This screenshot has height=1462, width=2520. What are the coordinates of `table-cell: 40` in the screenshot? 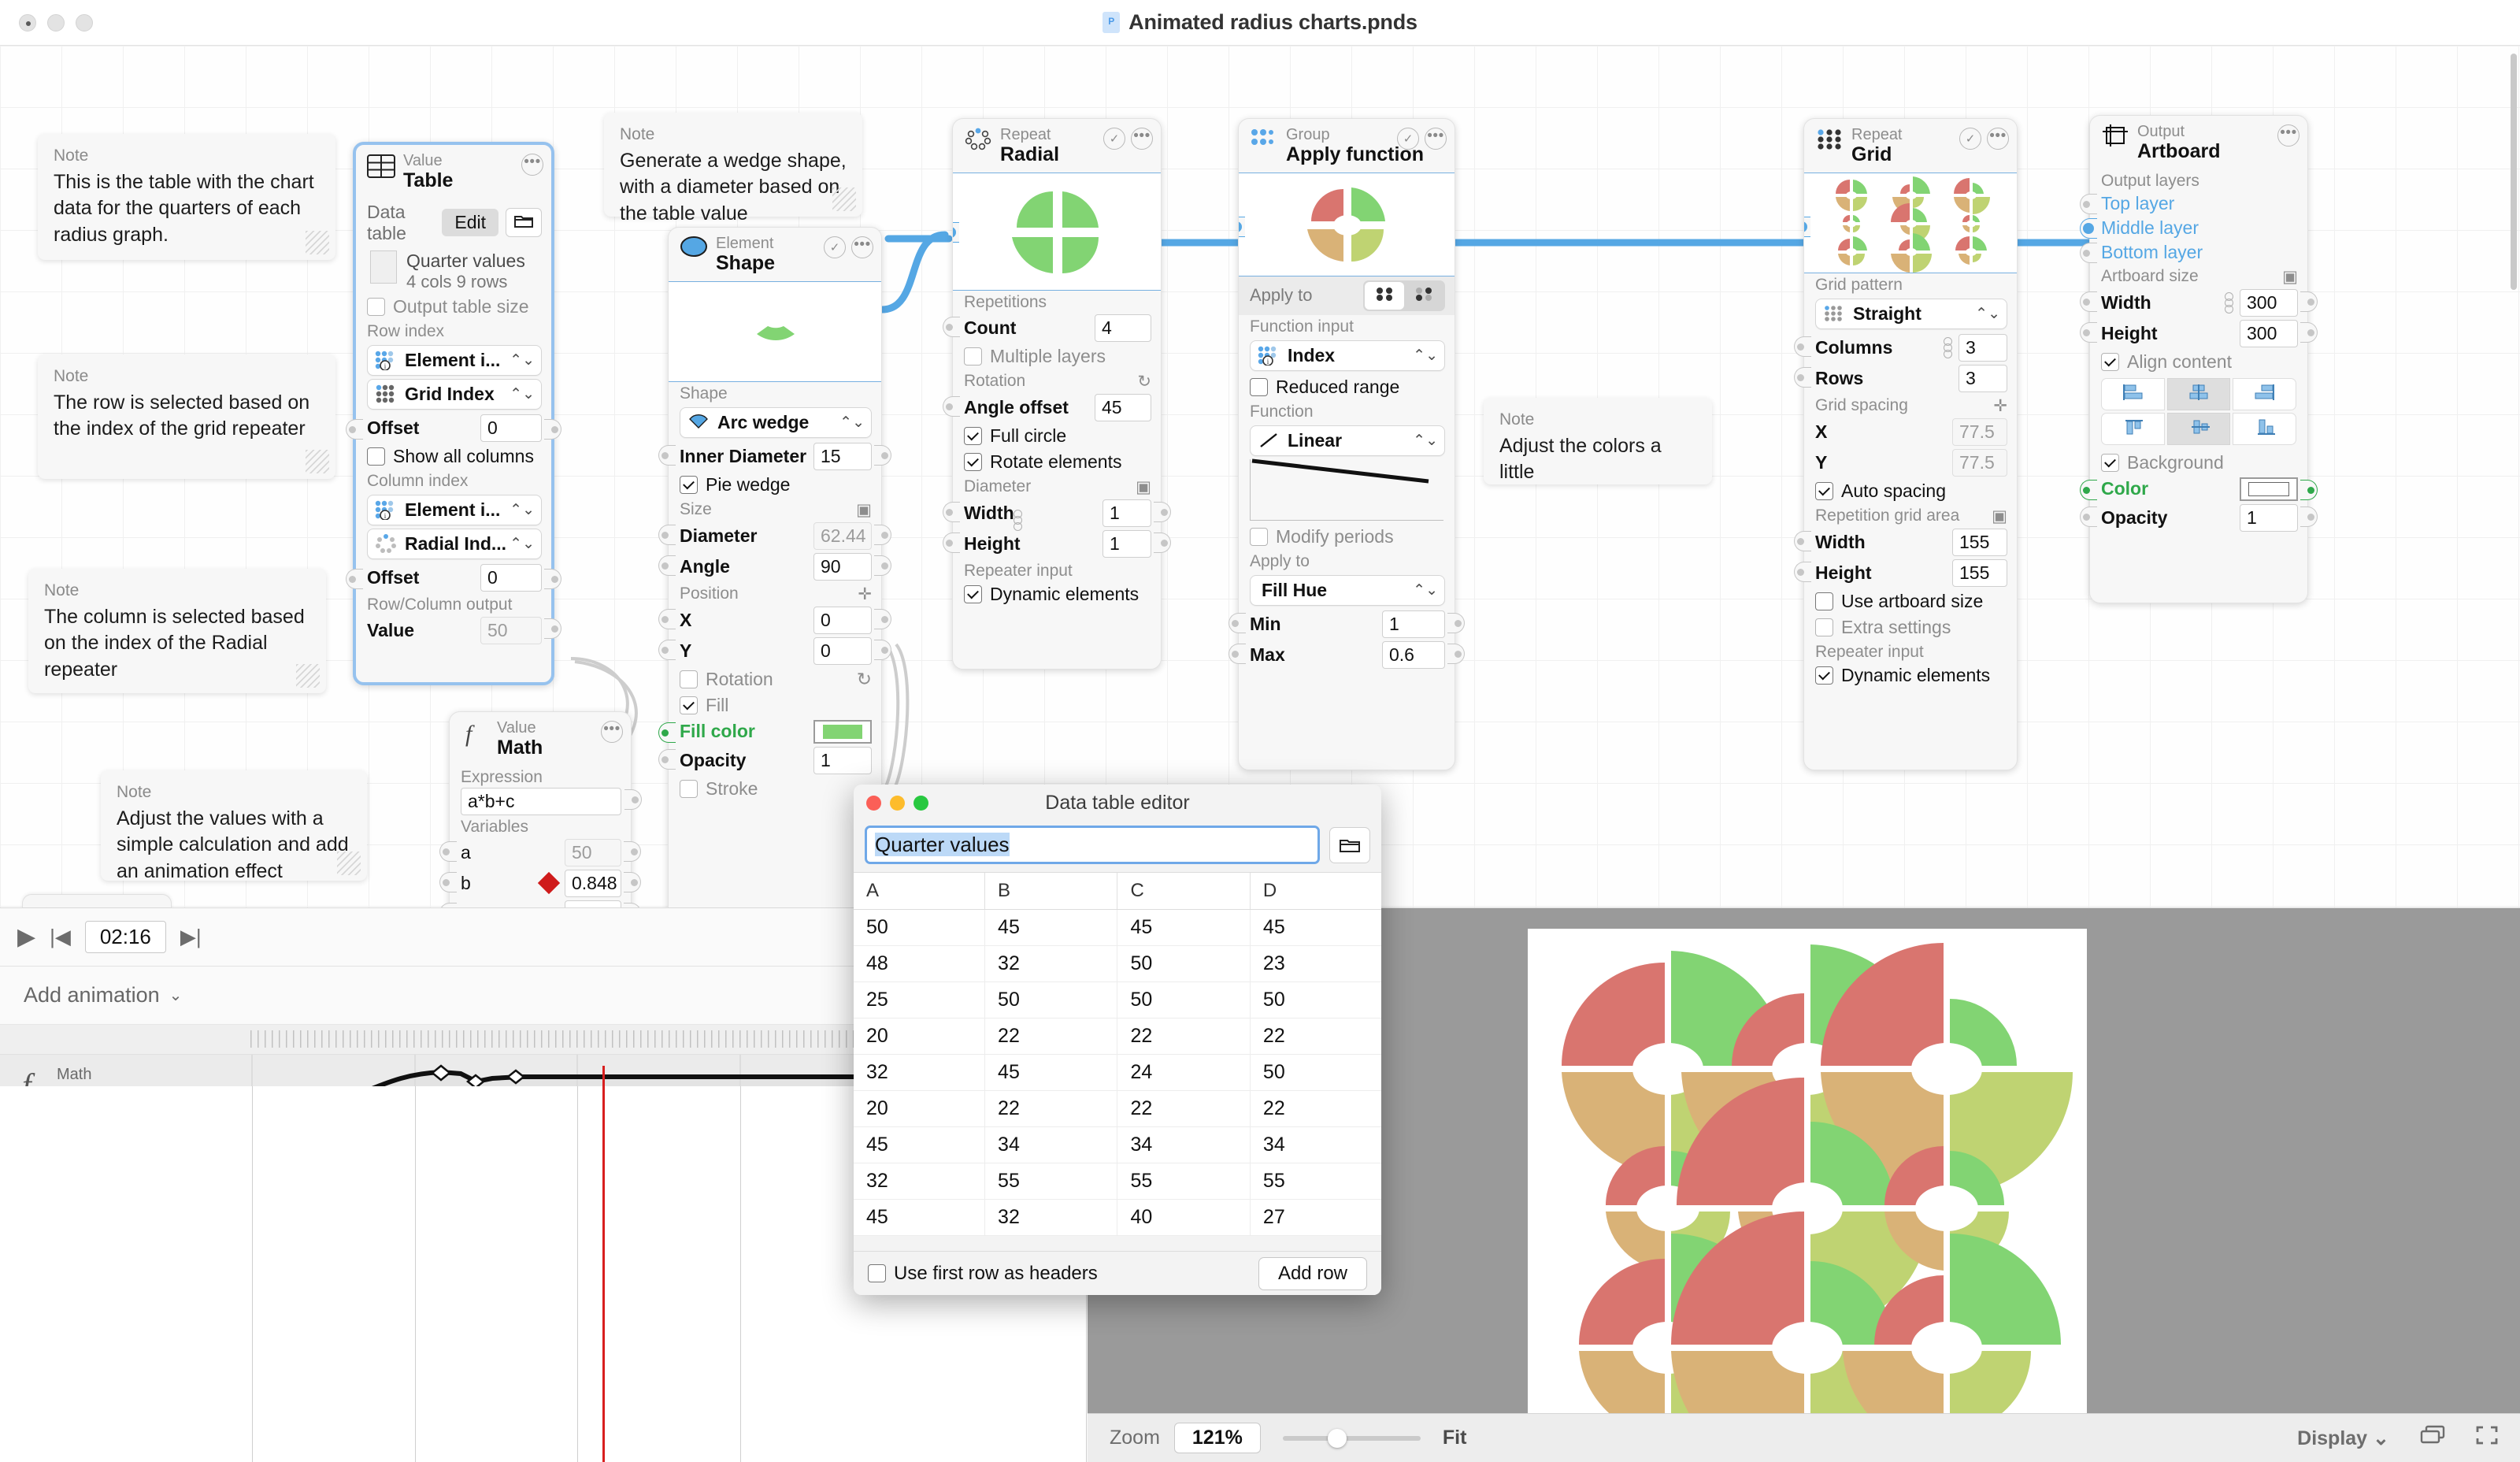 It's located at (1184, 1217).